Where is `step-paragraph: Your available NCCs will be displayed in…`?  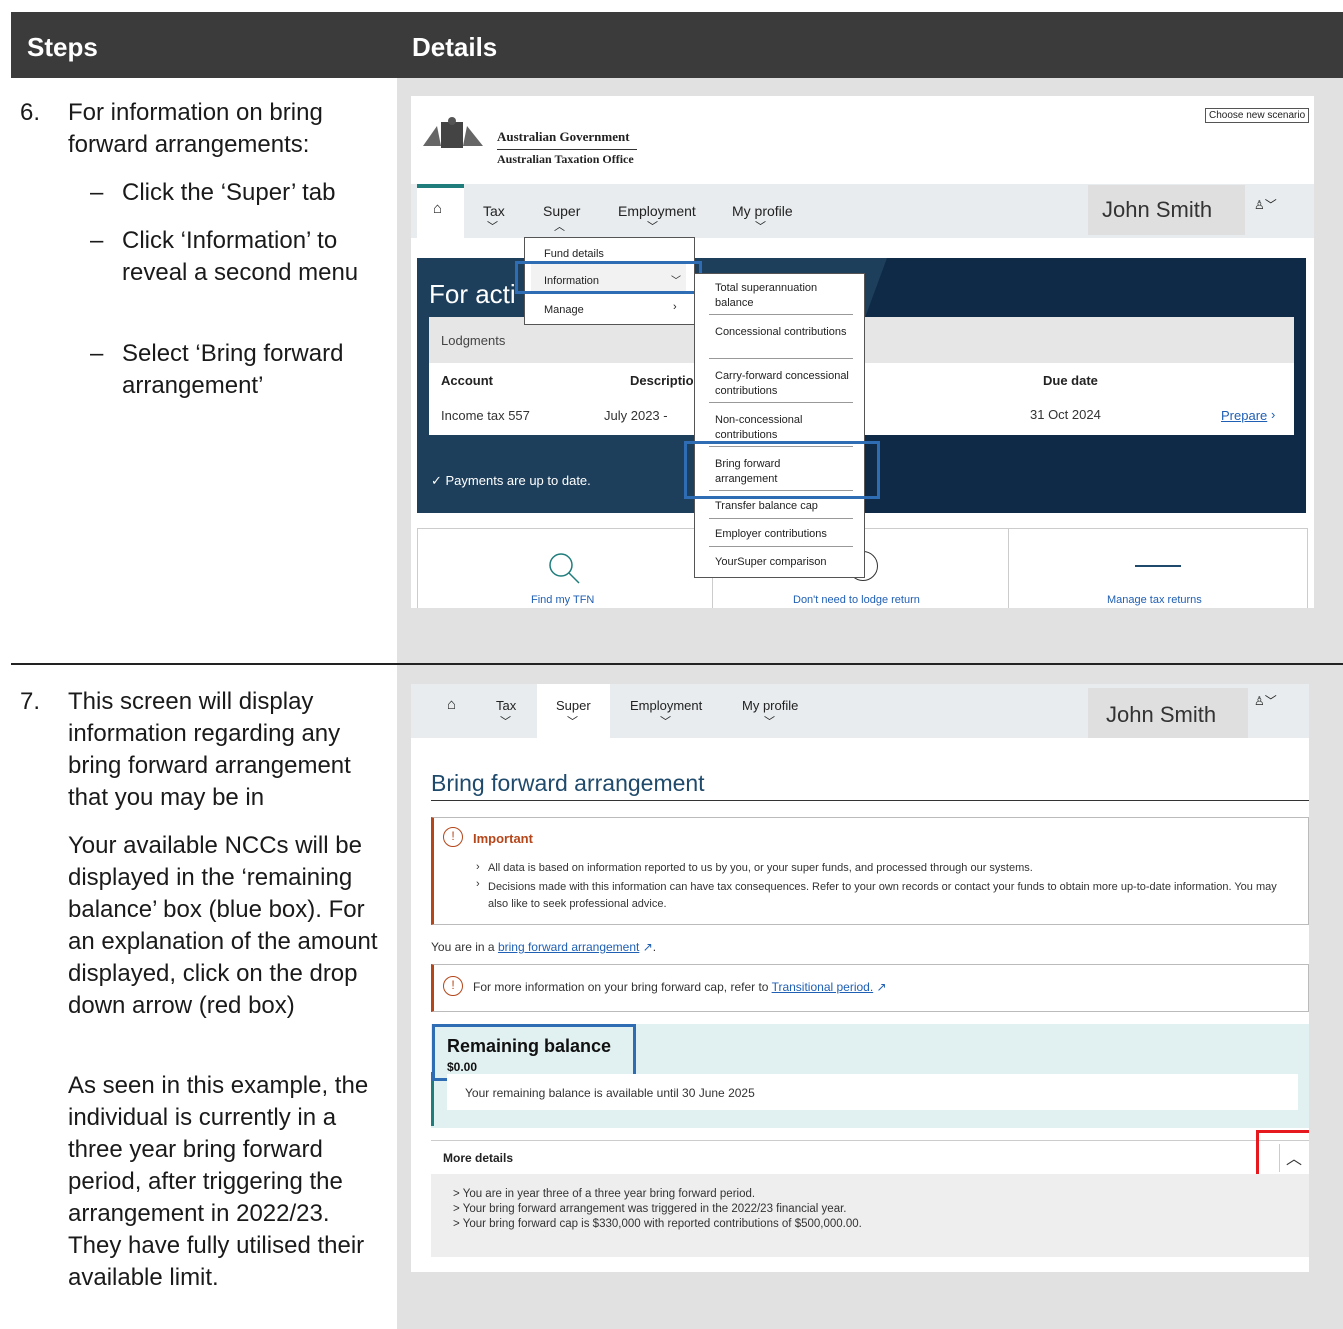
step-paragraph: Your available NCCs will be displayed in… is located at coordinates (223, 925).